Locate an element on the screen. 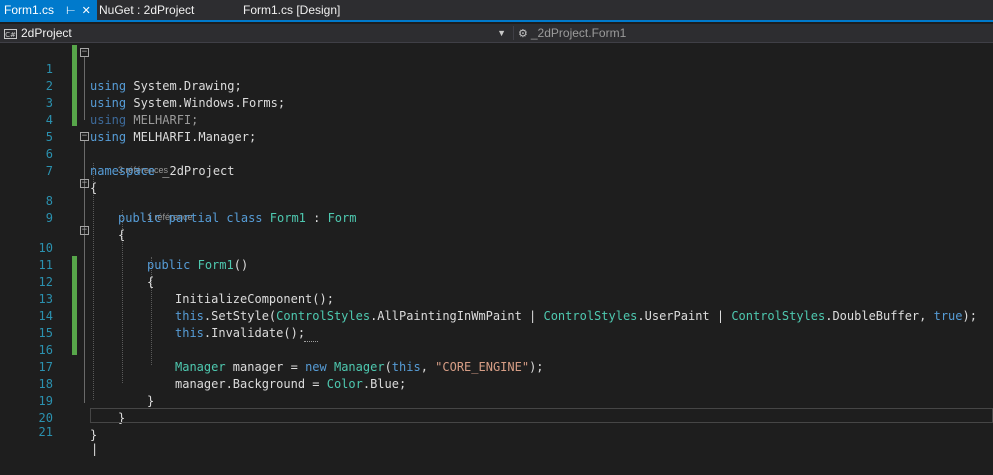 The height and width of the screenshot is (475, 993). divider is located at coordinates (513, 33).